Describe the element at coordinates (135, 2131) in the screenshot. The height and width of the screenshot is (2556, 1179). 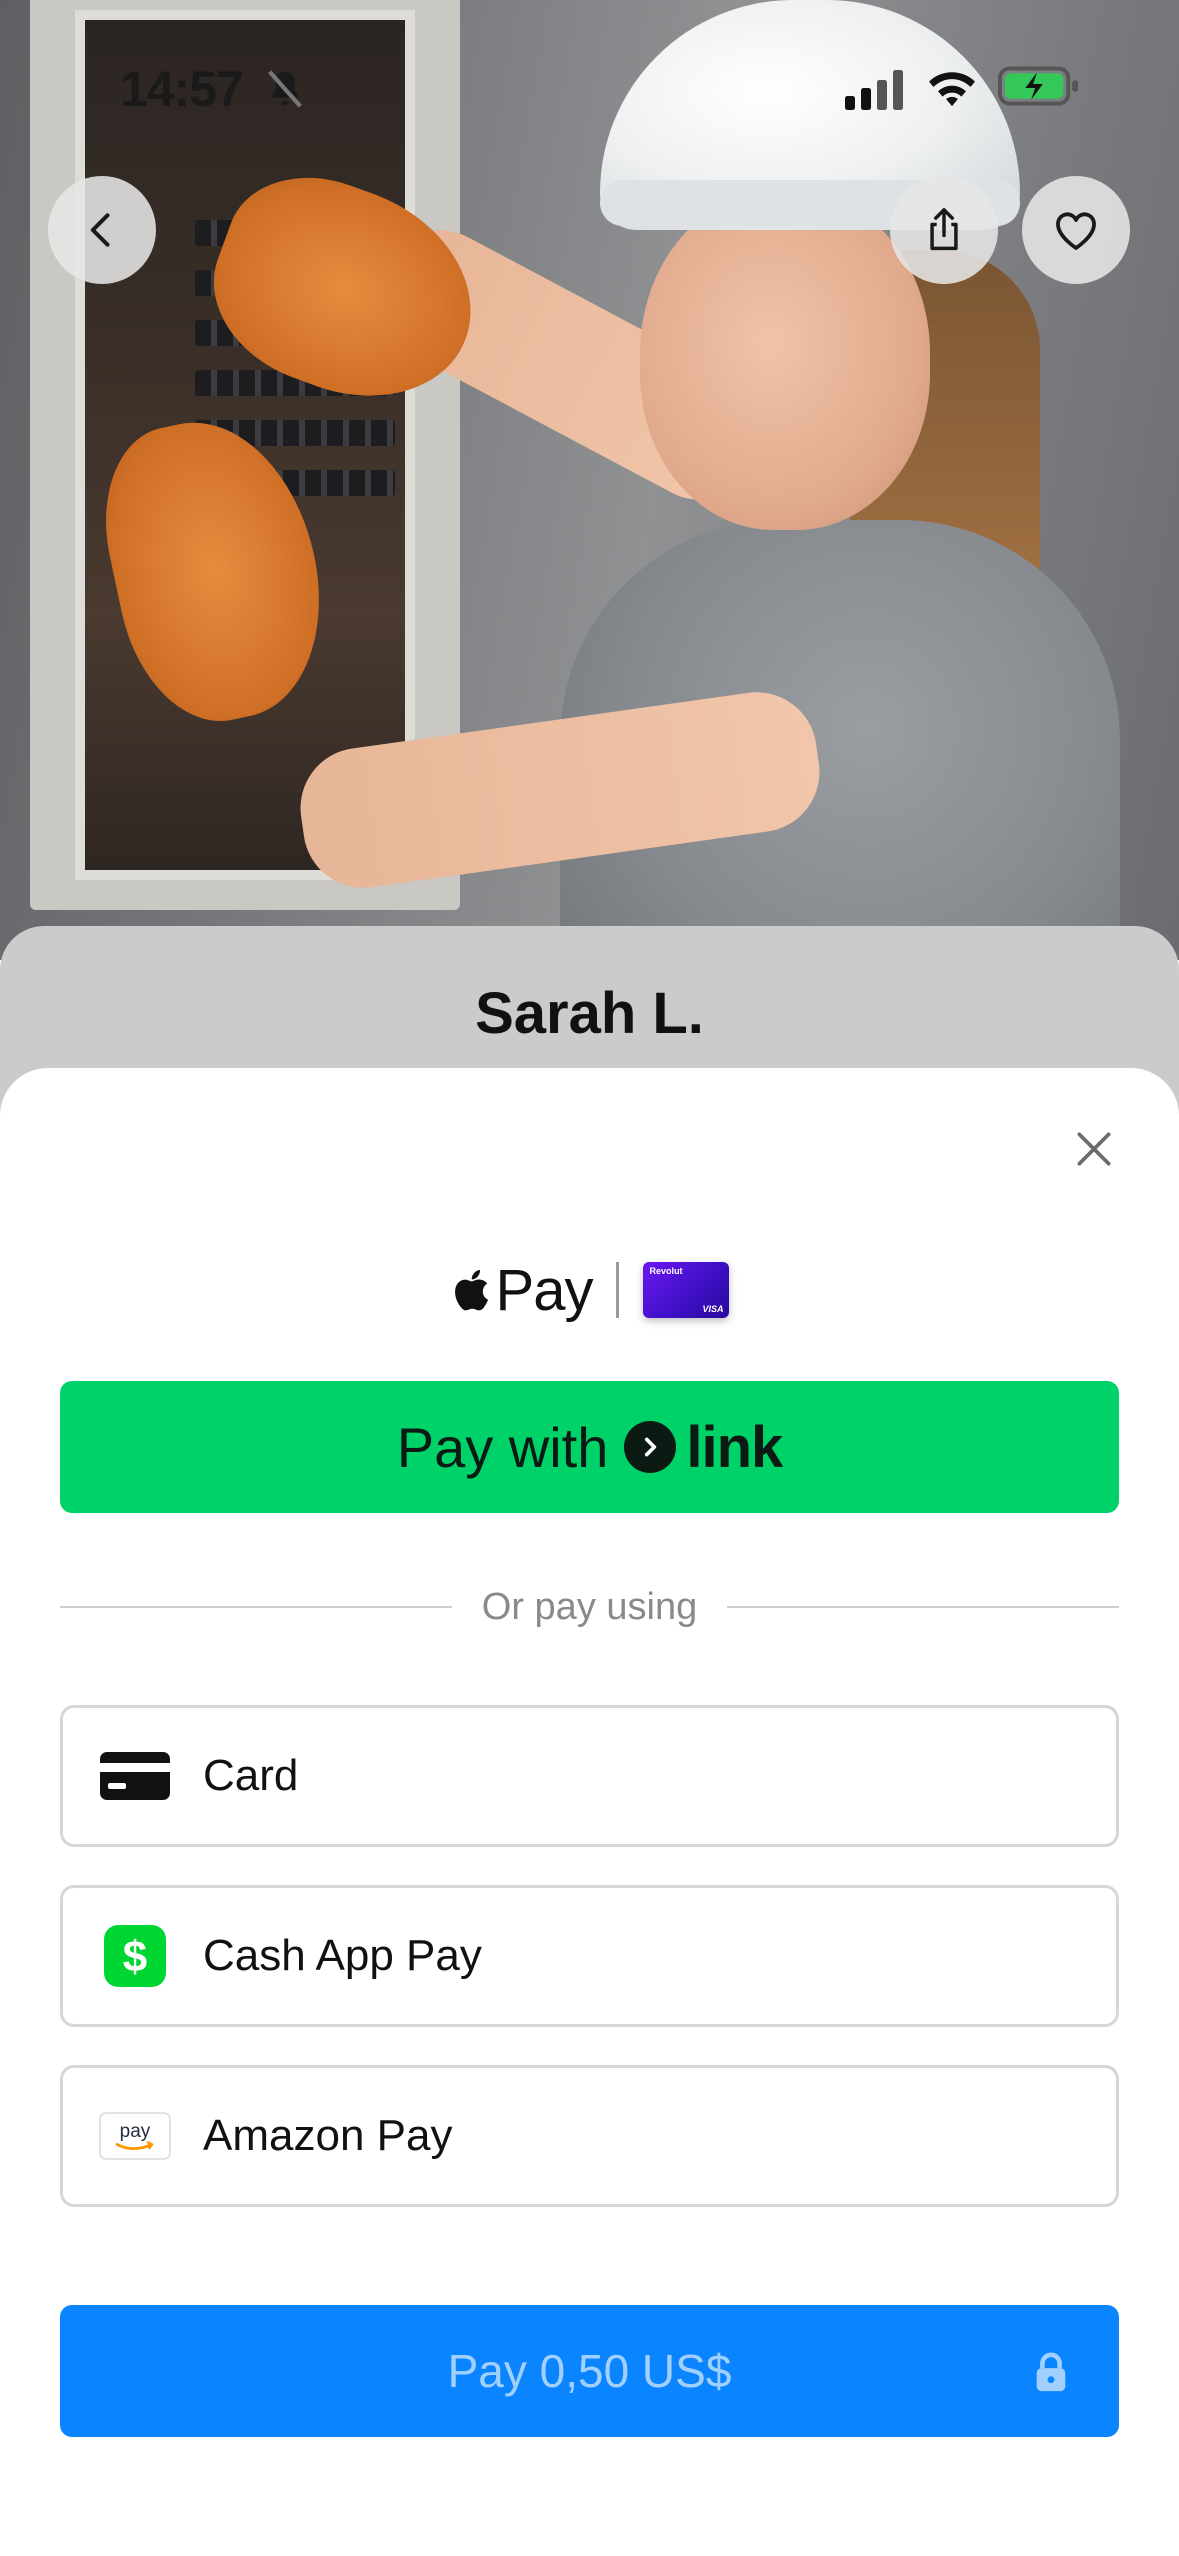
I see `amazon-pay-icon-text: pay` at that location.